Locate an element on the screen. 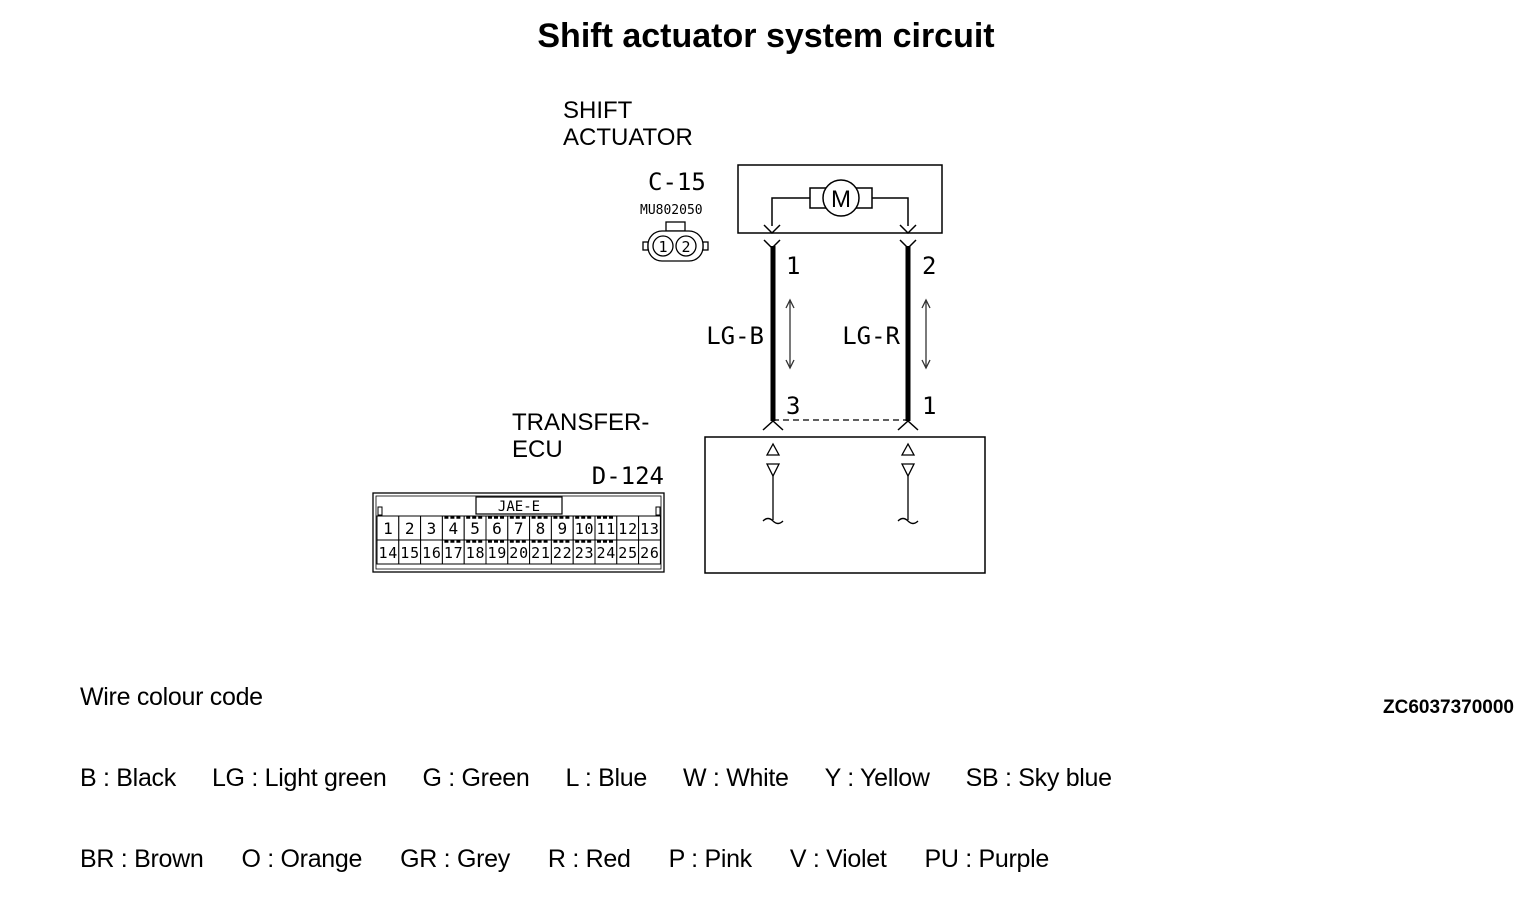  legend-entry: Y : Yellow is located at coordinates (877, 778).